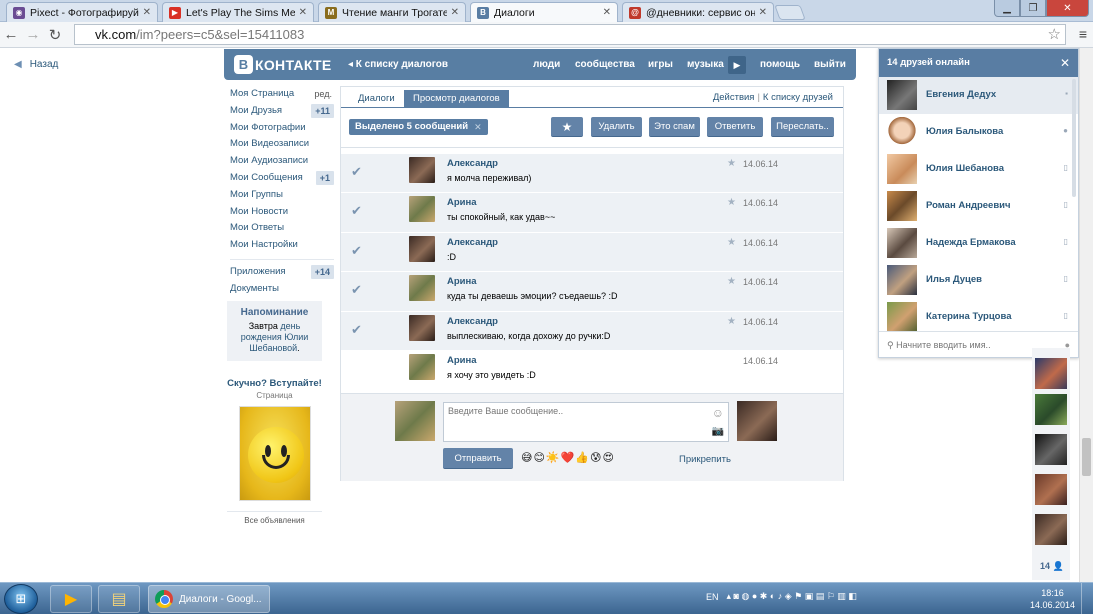 This screenshot has height=614, width=1093. Describe the element at coordinates (282, 195) in the screenshot. I see `menu-my-groups: Мои Группы` at that location.